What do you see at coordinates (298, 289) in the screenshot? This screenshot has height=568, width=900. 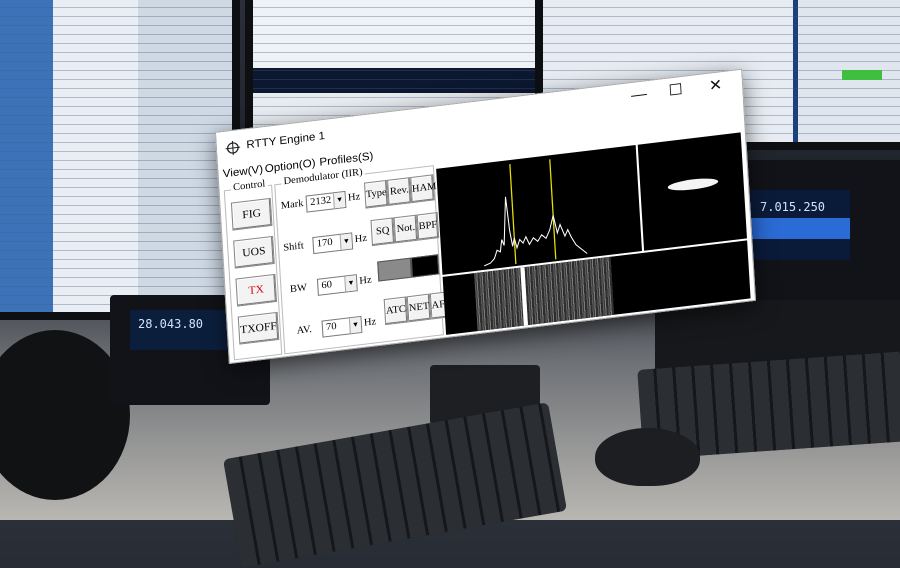 I see `bw-label: BW` at bounding box center [298, 289].